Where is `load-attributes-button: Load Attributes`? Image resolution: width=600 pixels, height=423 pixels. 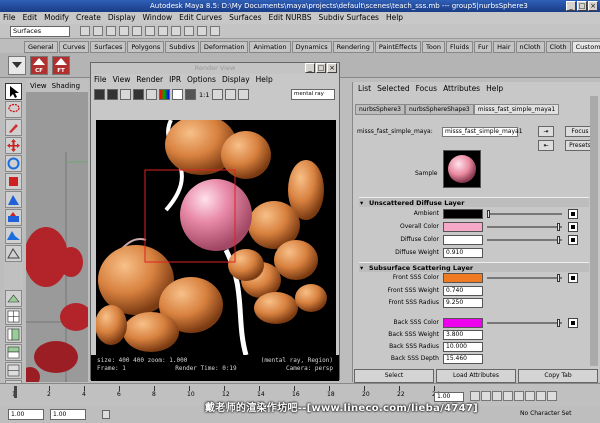 load-attributes-button: Load Attributes is located at coordinates (476, 376).